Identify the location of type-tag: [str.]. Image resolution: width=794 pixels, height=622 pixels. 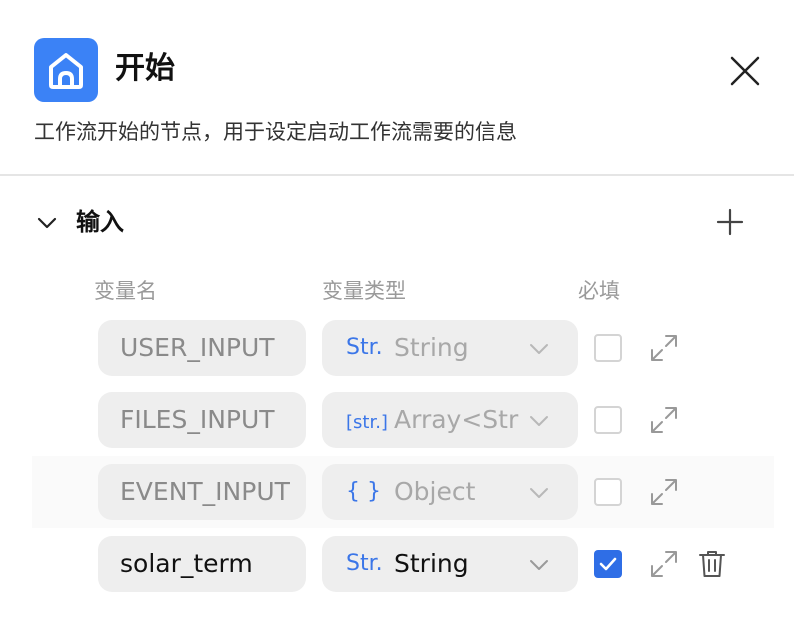
(367, 422).